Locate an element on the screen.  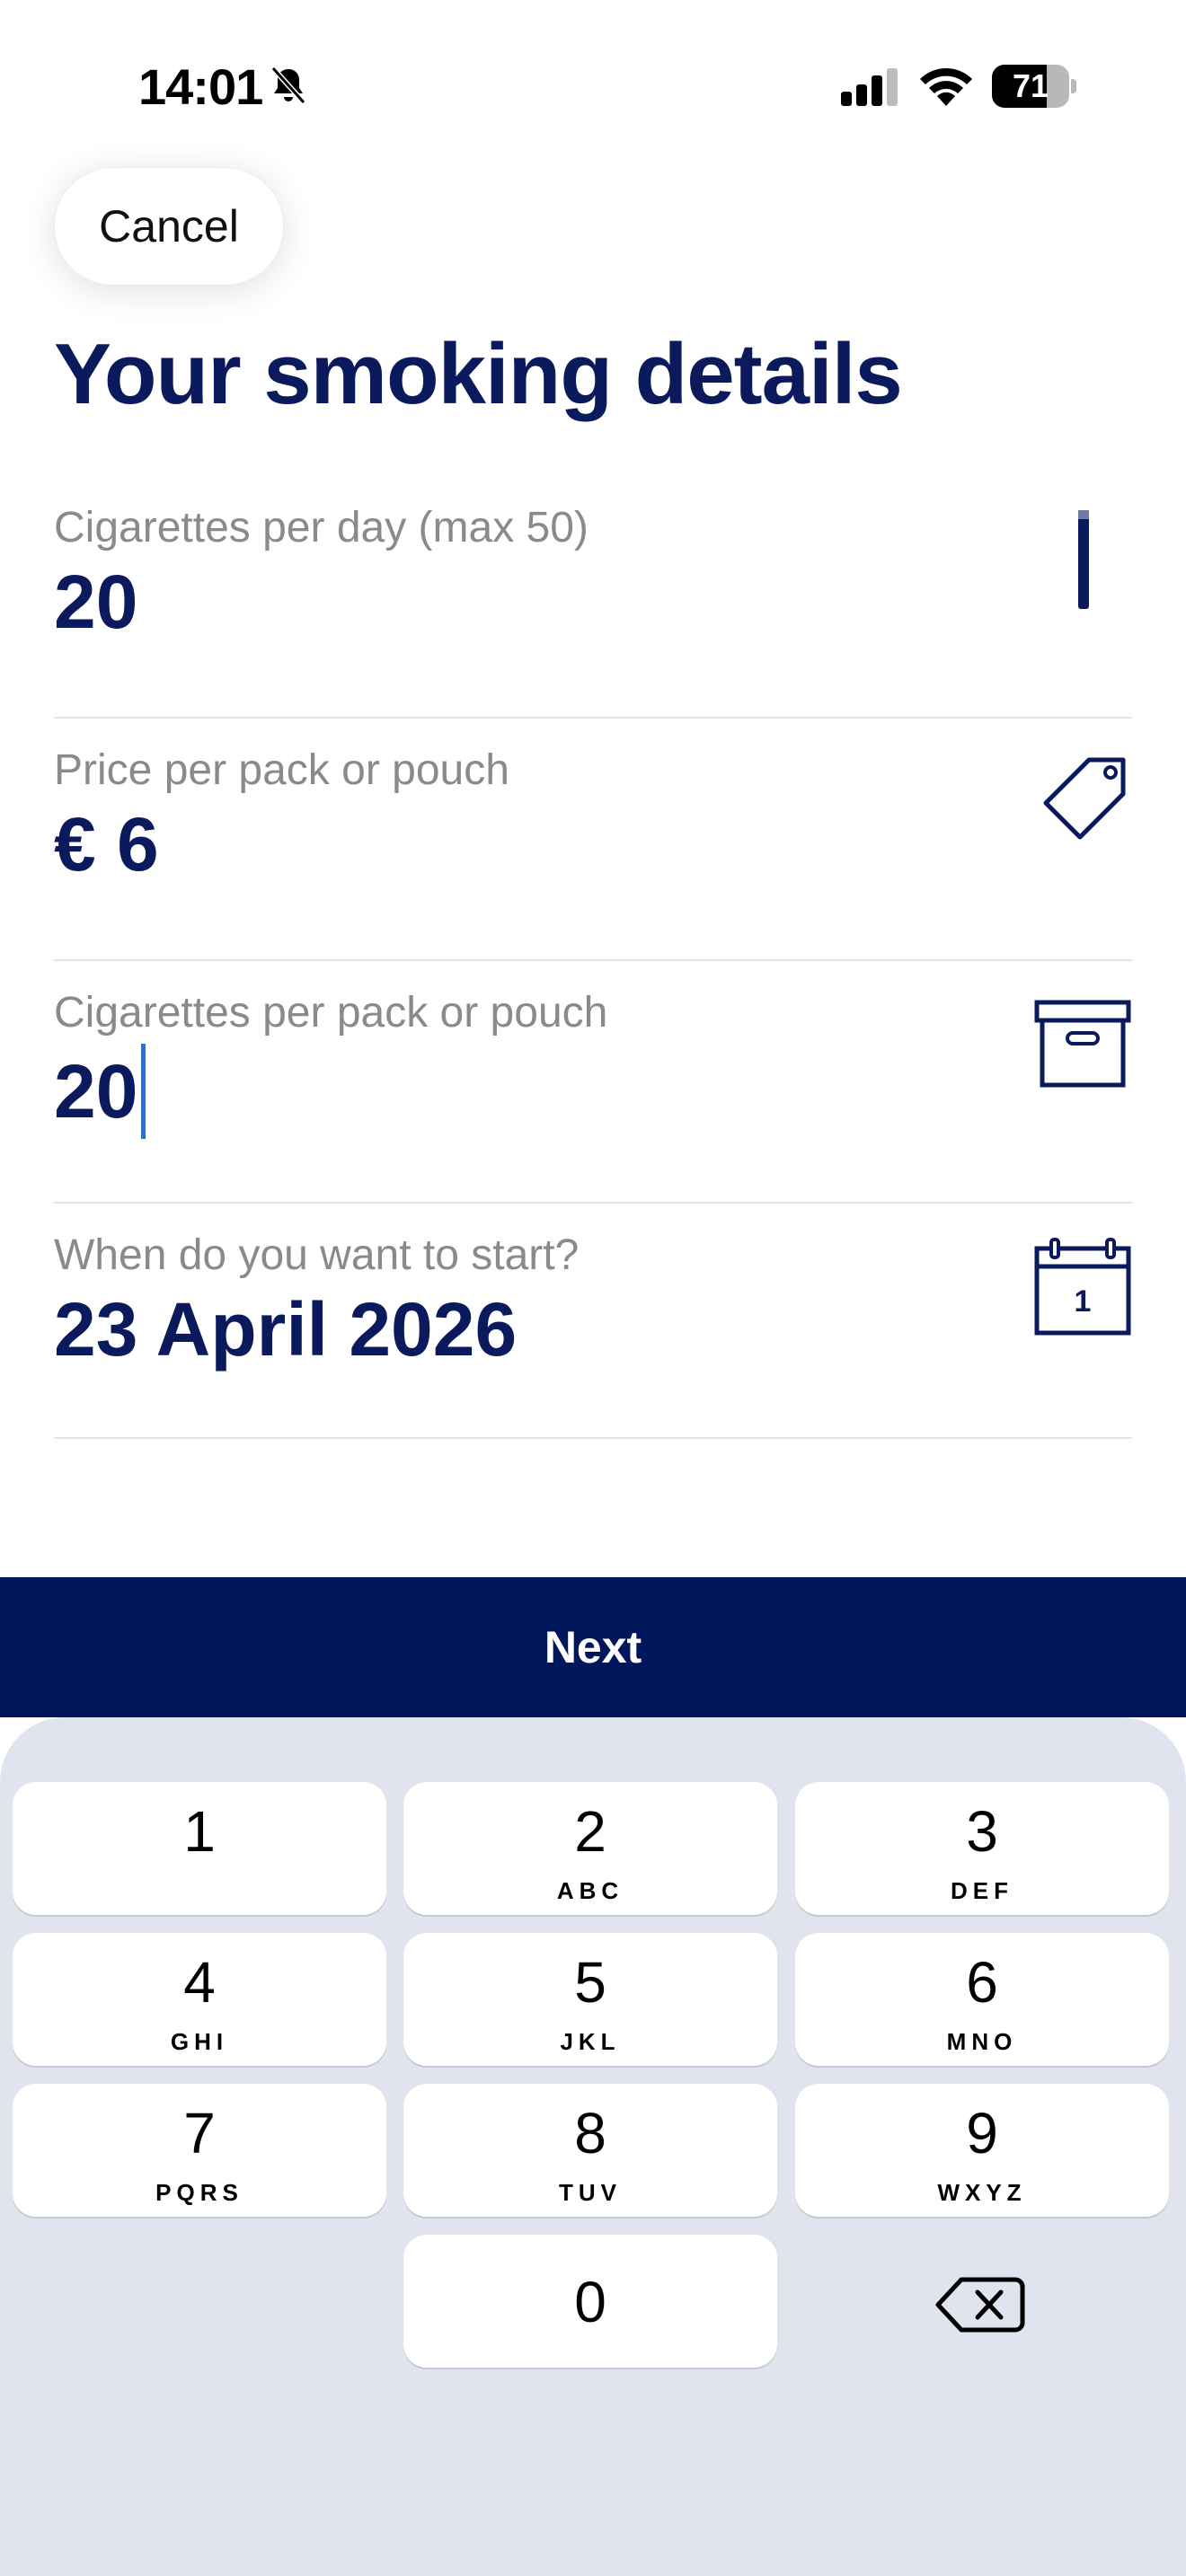
field-value: € 6 is located at coordinates (106, 844).